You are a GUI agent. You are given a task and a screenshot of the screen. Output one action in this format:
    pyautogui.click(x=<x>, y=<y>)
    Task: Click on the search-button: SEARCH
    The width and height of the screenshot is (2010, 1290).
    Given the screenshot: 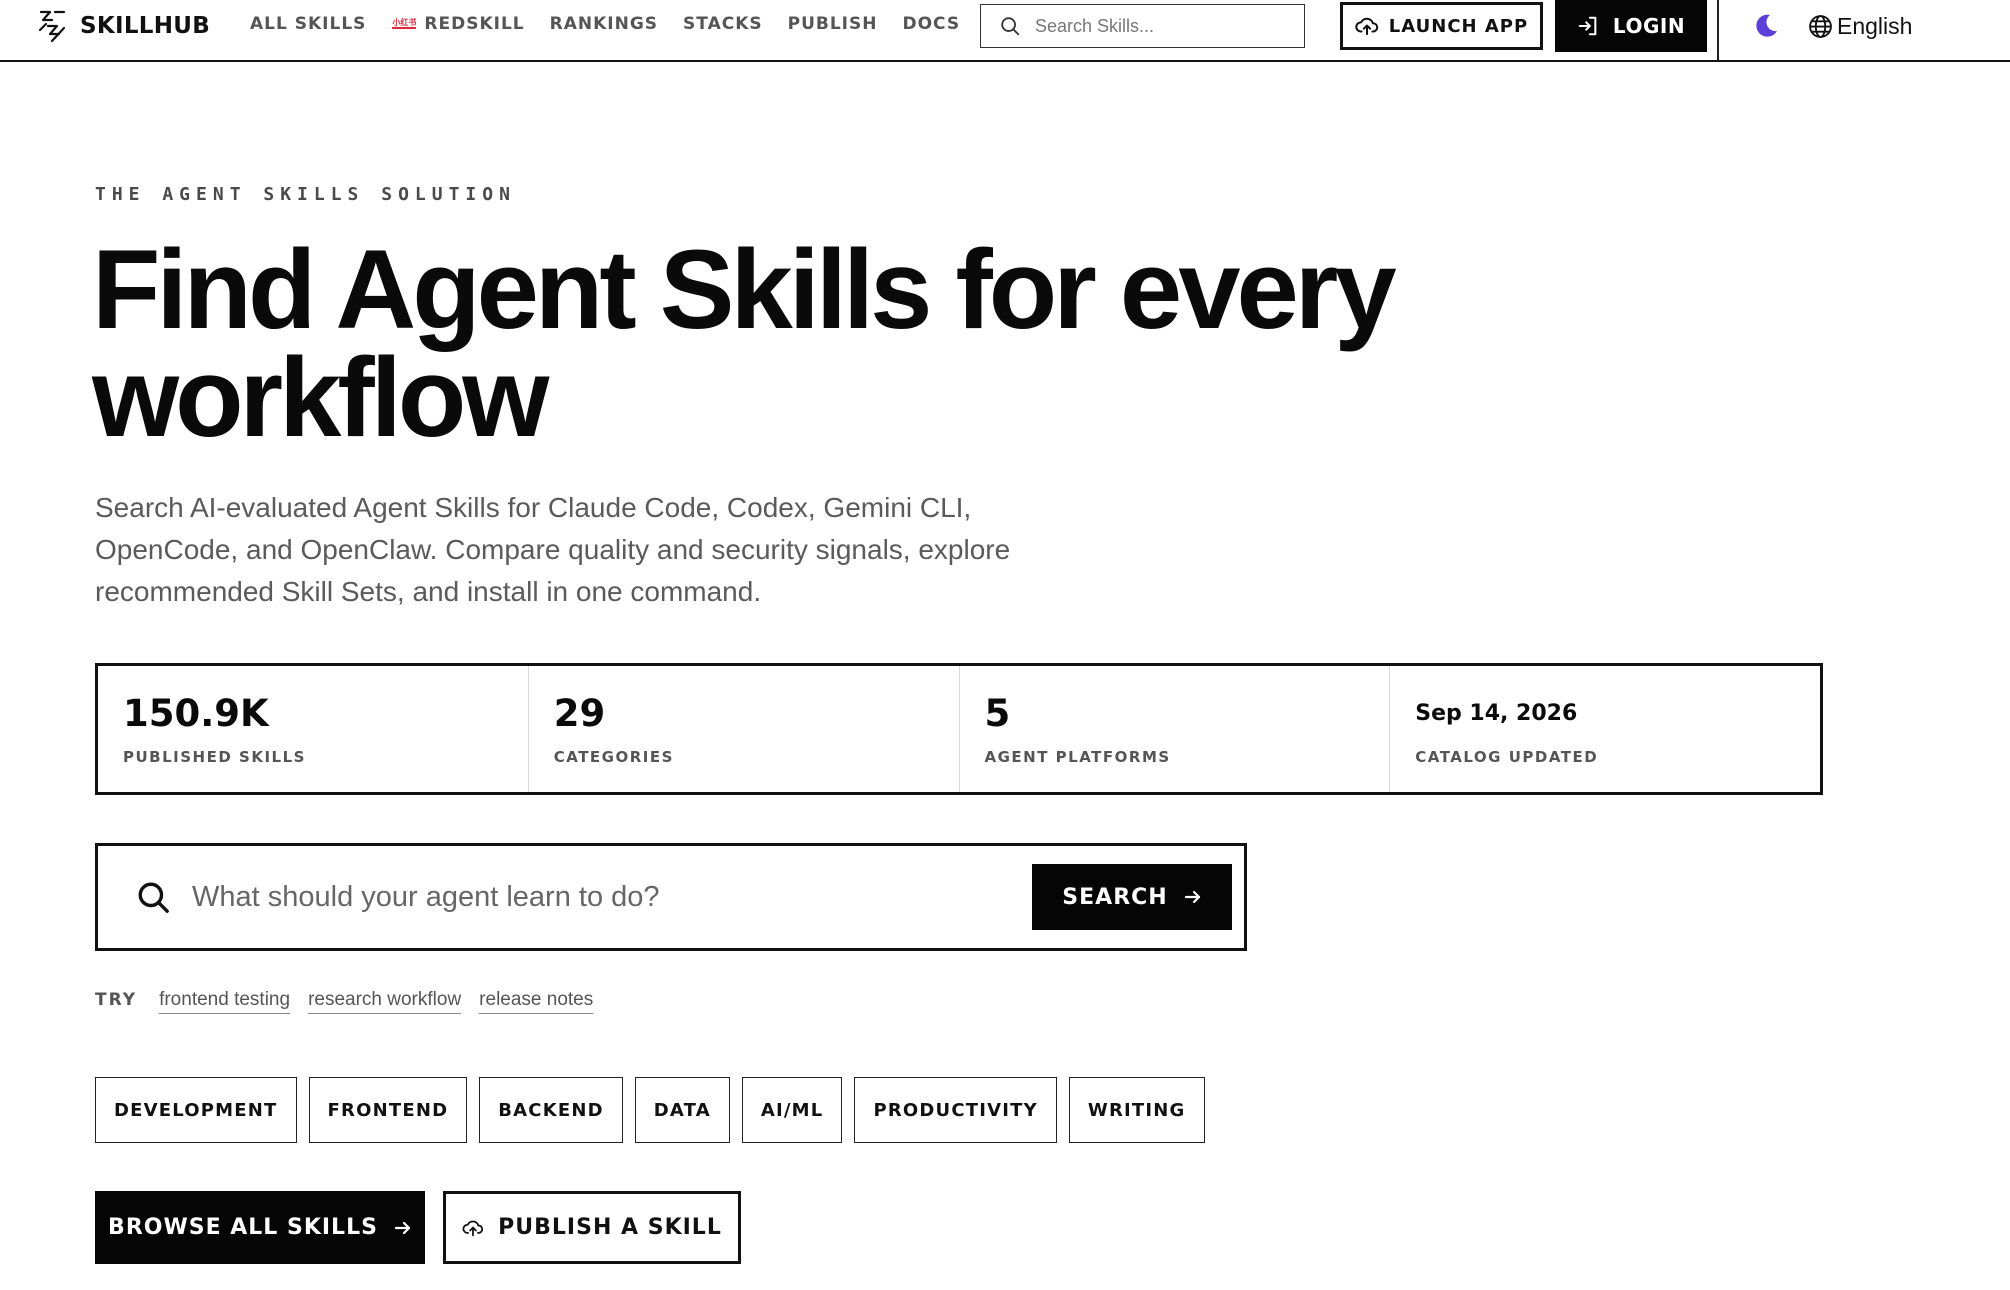 What is the action you would take?
    pyautogui.click(x=1132, y=897)
    